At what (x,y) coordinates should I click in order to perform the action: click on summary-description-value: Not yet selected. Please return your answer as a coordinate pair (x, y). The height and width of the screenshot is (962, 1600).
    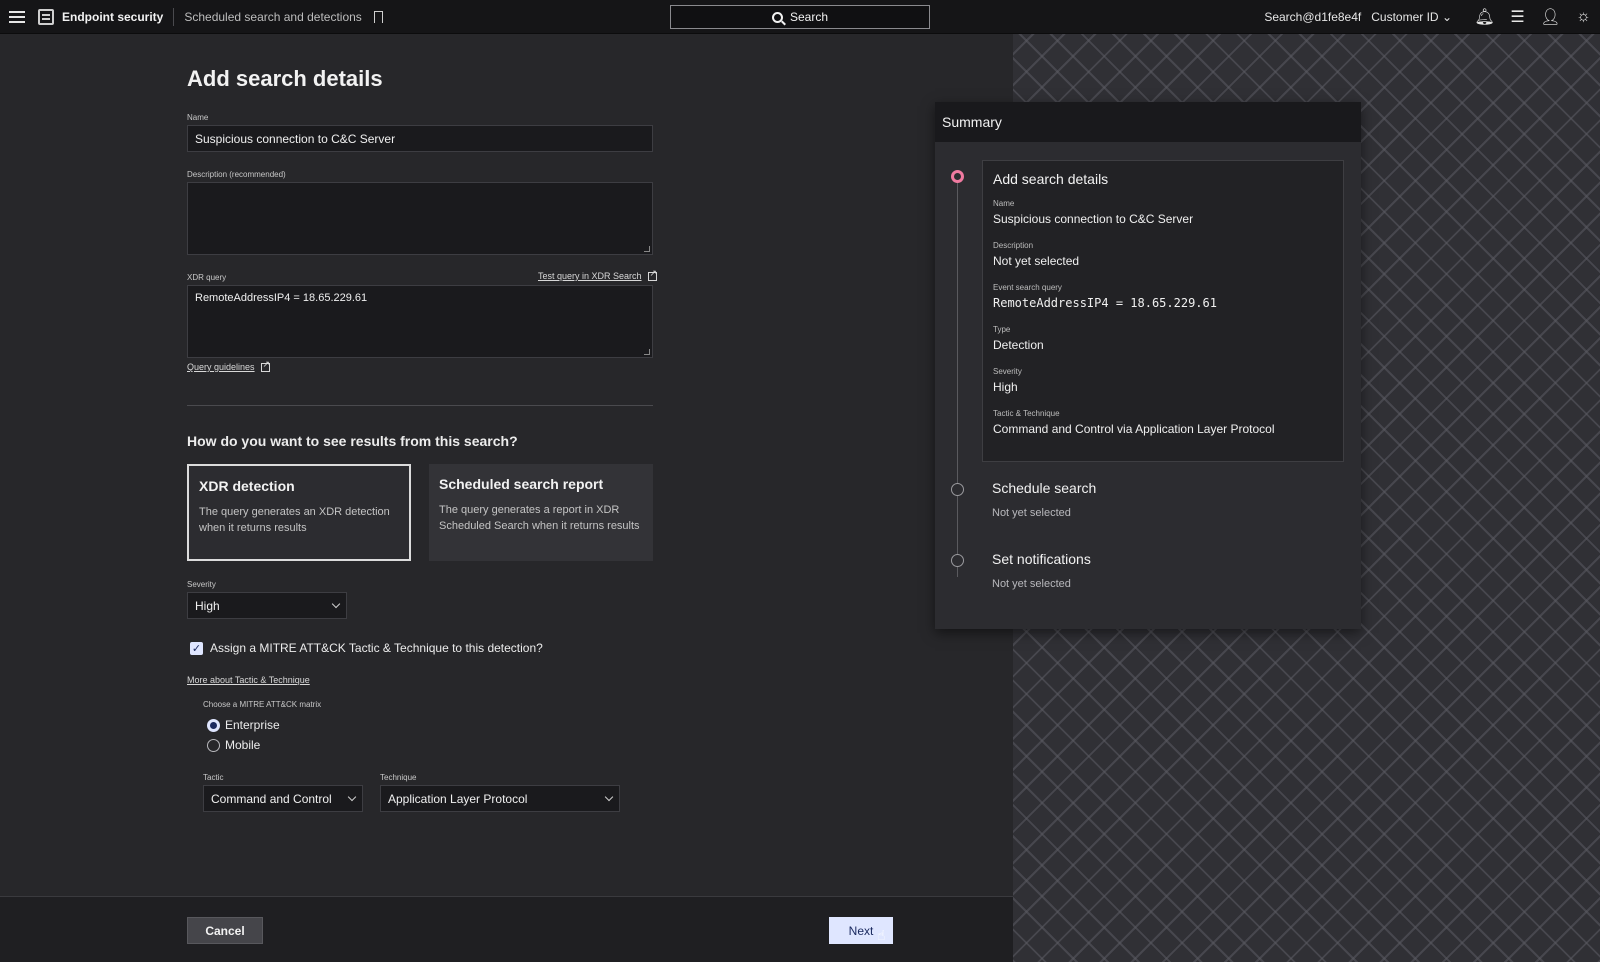
    Looking at the image, I should click on (1036, 261).